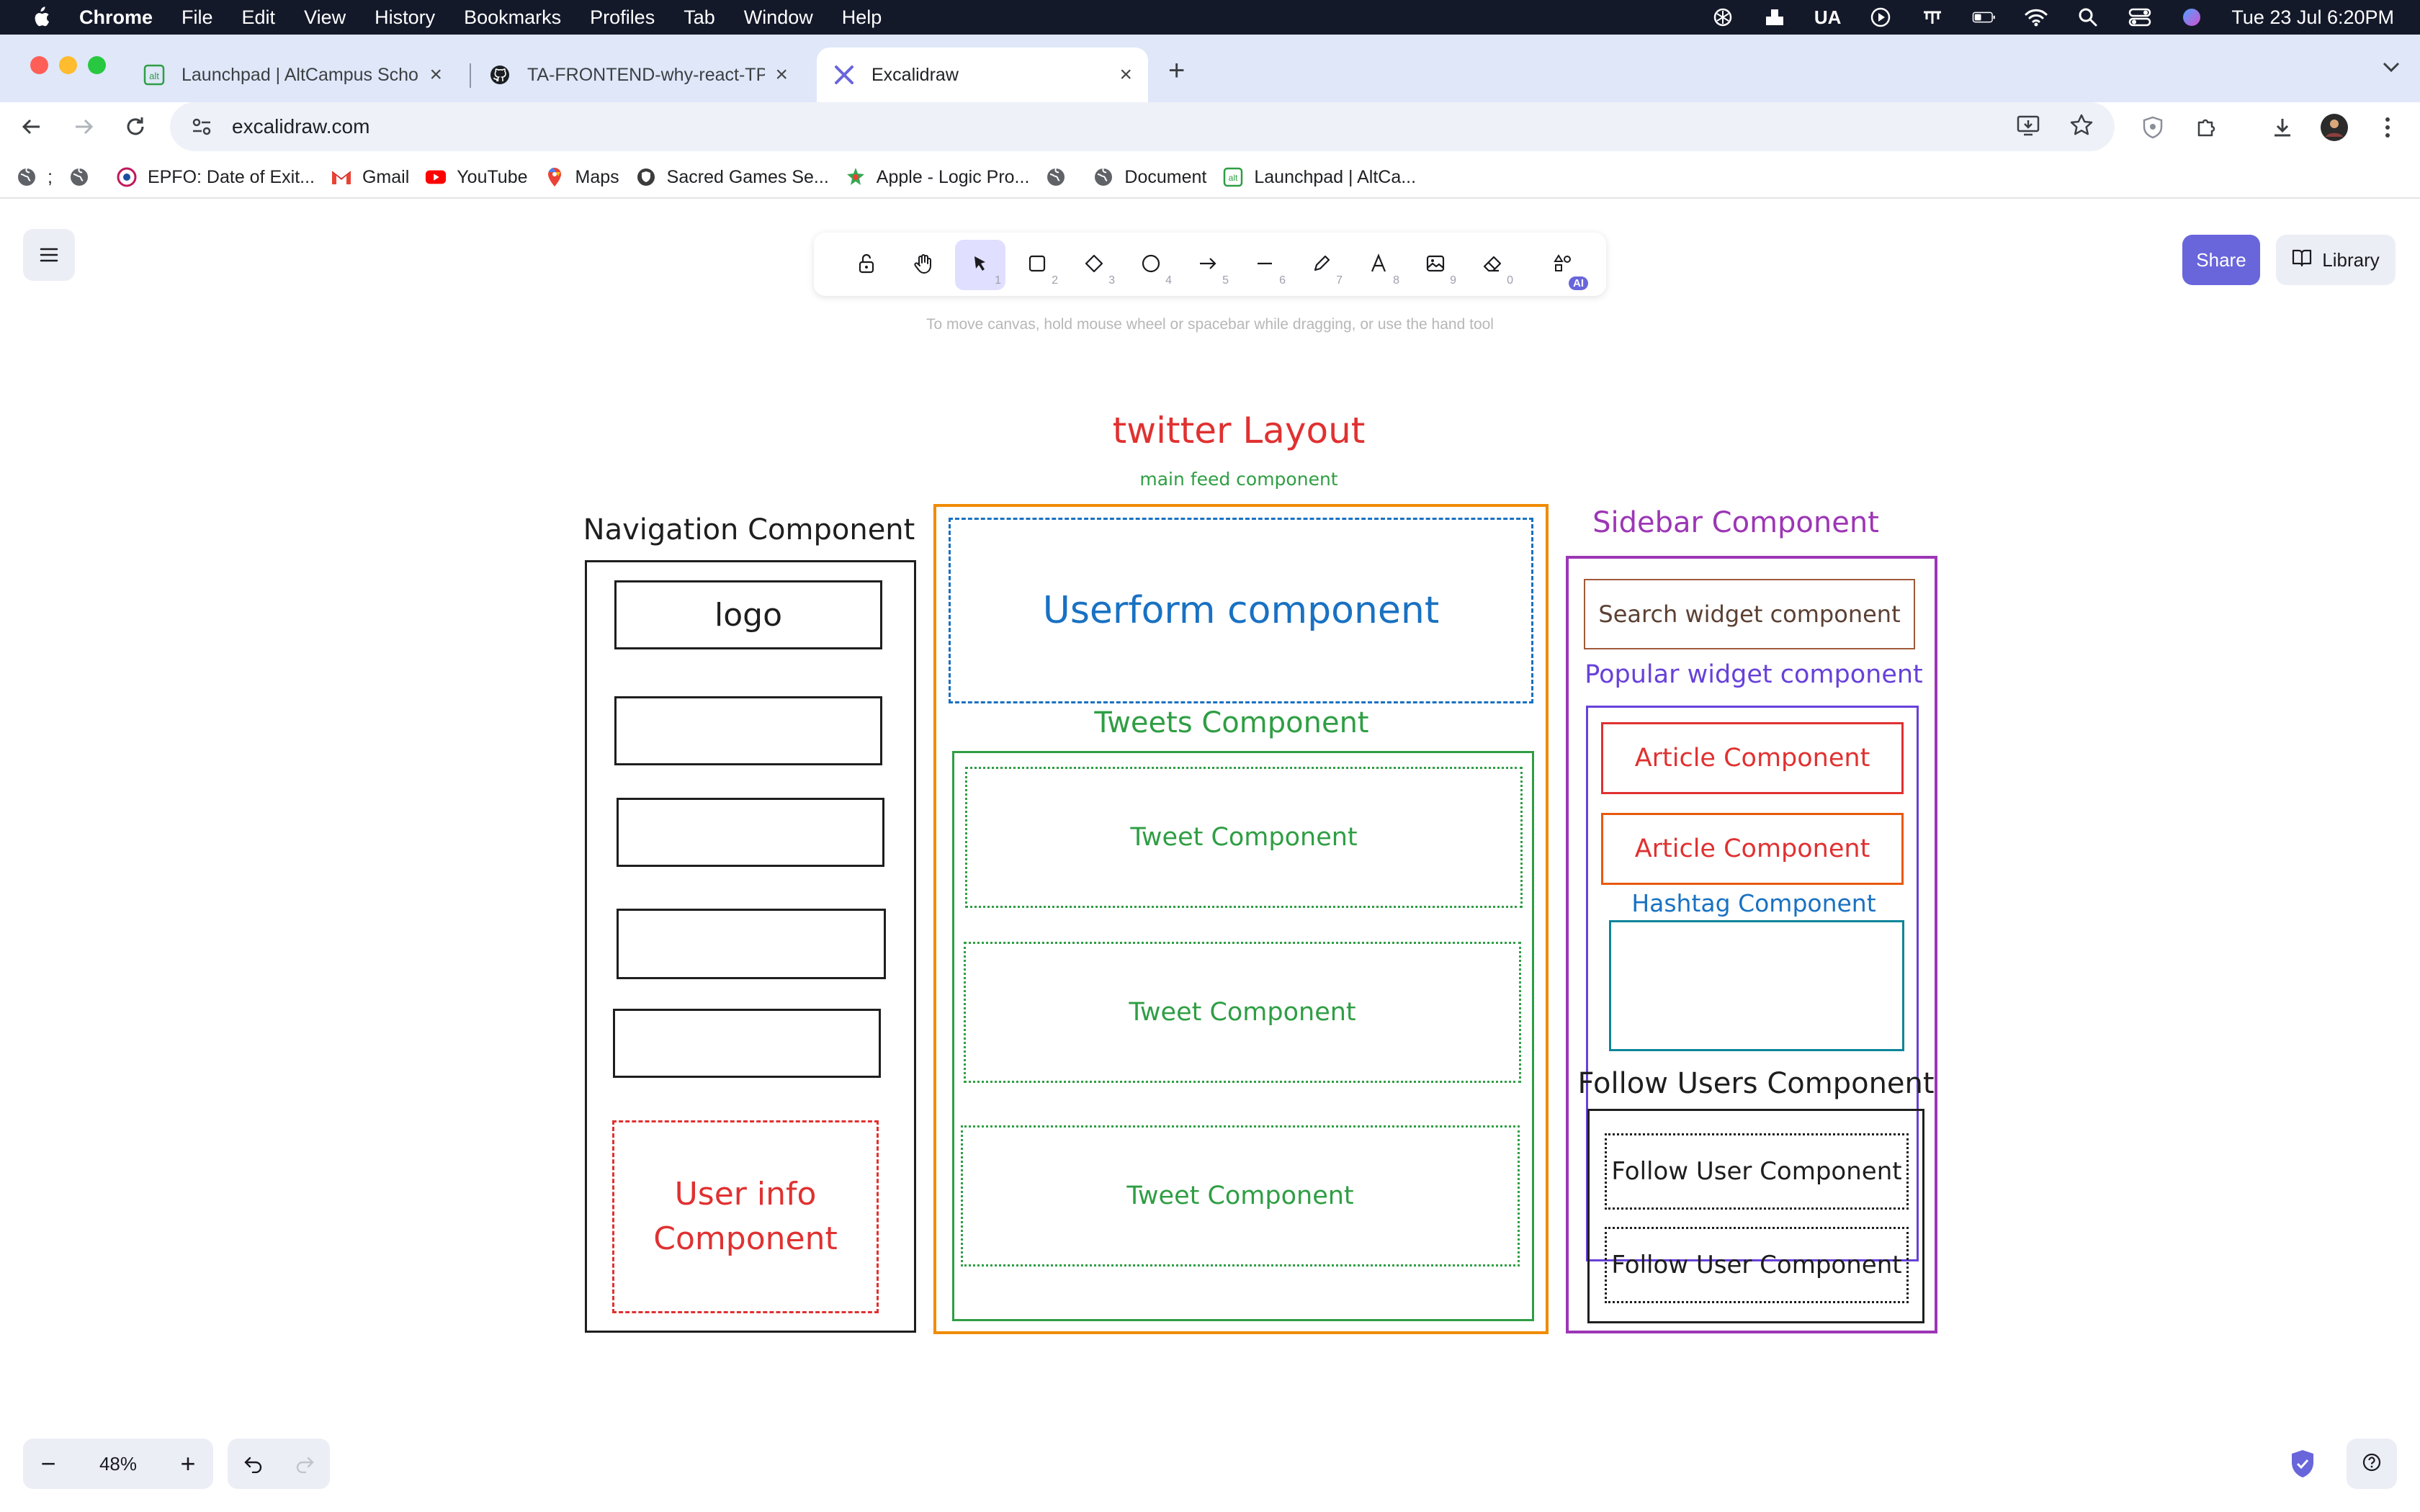 The width and height of the screenshot is (2420, 1512). What do you see at coordinates (300, 126) in the screenshot?
I see `url-text: excalidraw.com` at bounding box center [300, 126].